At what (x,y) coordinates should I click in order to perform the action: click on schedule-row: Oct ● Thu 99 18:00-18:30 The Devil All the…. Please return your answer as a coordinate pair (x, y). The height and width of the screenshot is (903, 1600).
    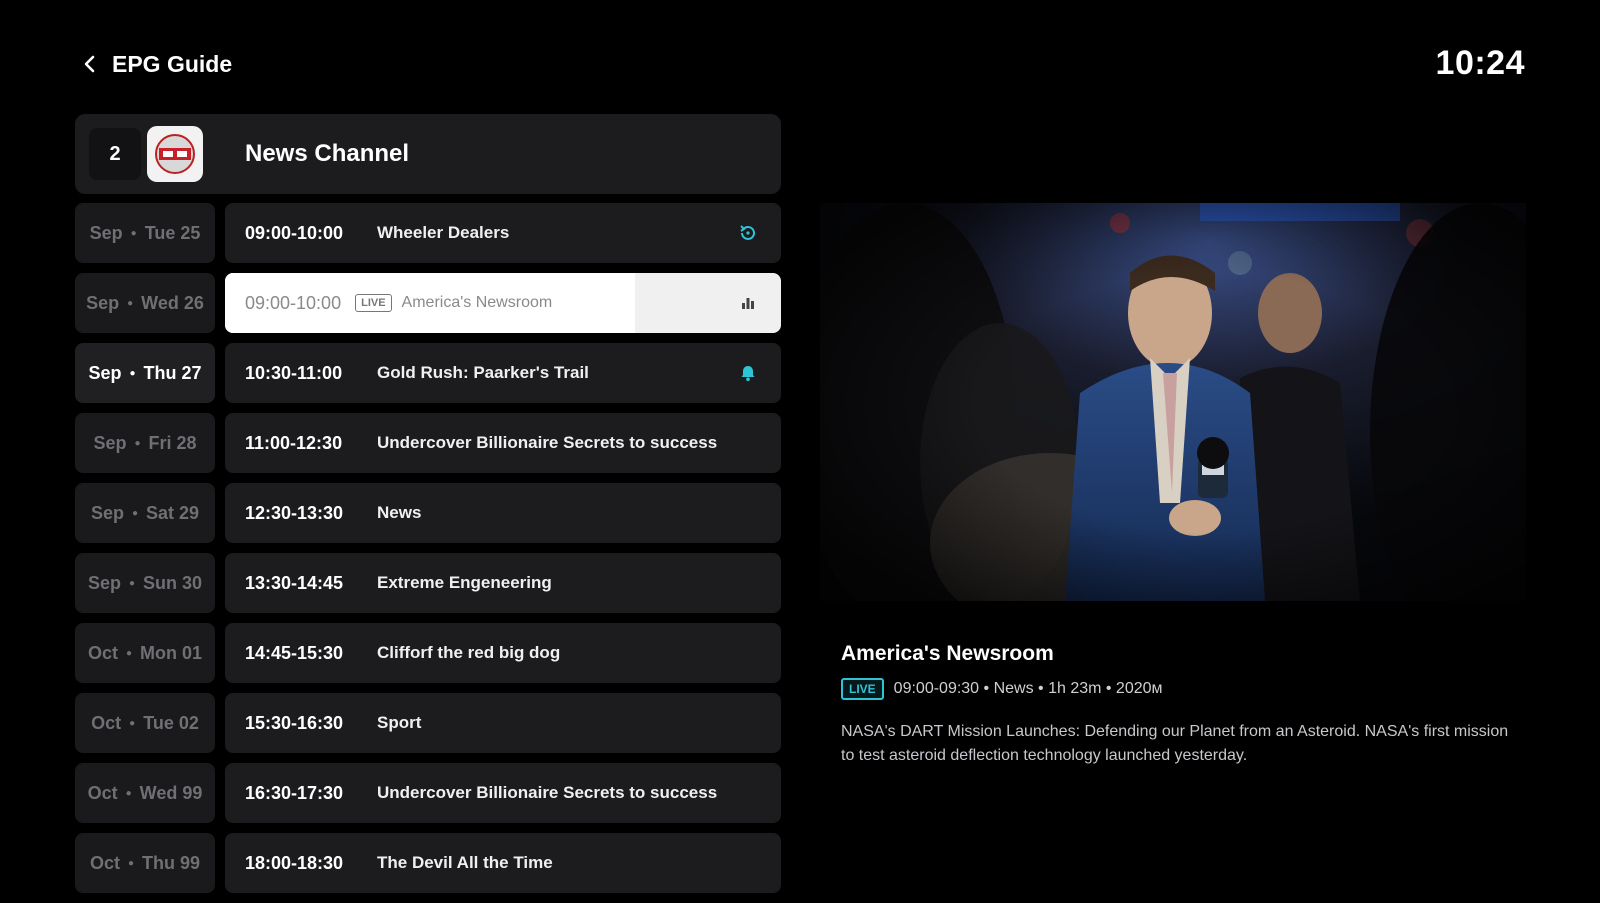
    Looking at the image, I should click on (428, 863).